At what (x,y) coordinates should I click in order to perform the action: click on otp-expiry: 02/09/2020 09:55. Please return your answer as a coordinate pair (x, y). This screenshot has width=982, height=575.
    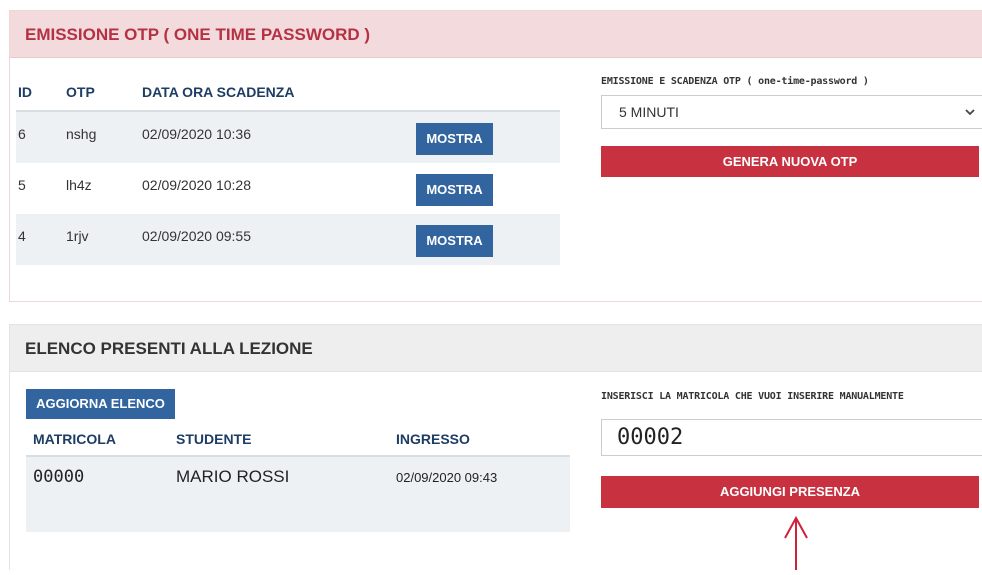
    Looking at the image, I should click on (196, 236).